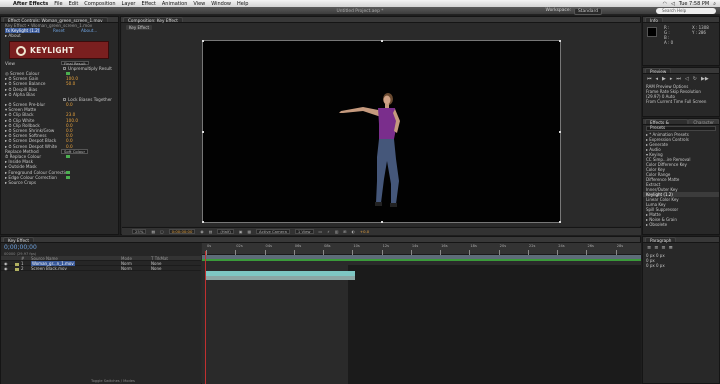 The height and width of the screenshot is (384, 720). I want to click on justify-icon: ≣, so click(671, 248).